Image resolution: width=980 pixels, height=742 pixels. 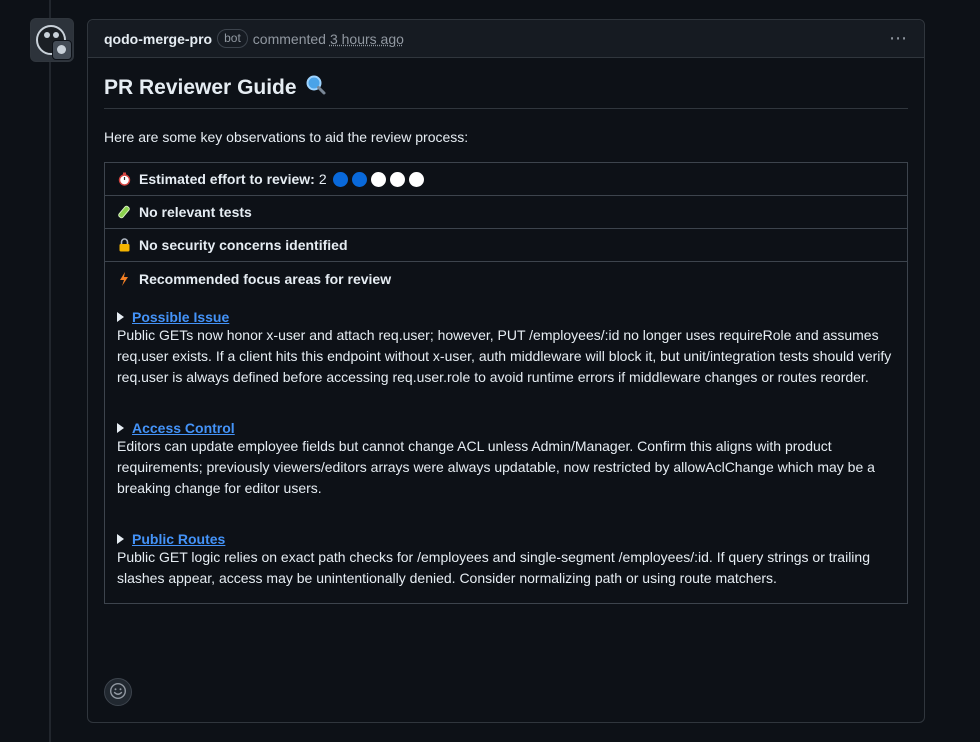 I want to click on security-row: No security concerns identified, so click(x=506, y=245).